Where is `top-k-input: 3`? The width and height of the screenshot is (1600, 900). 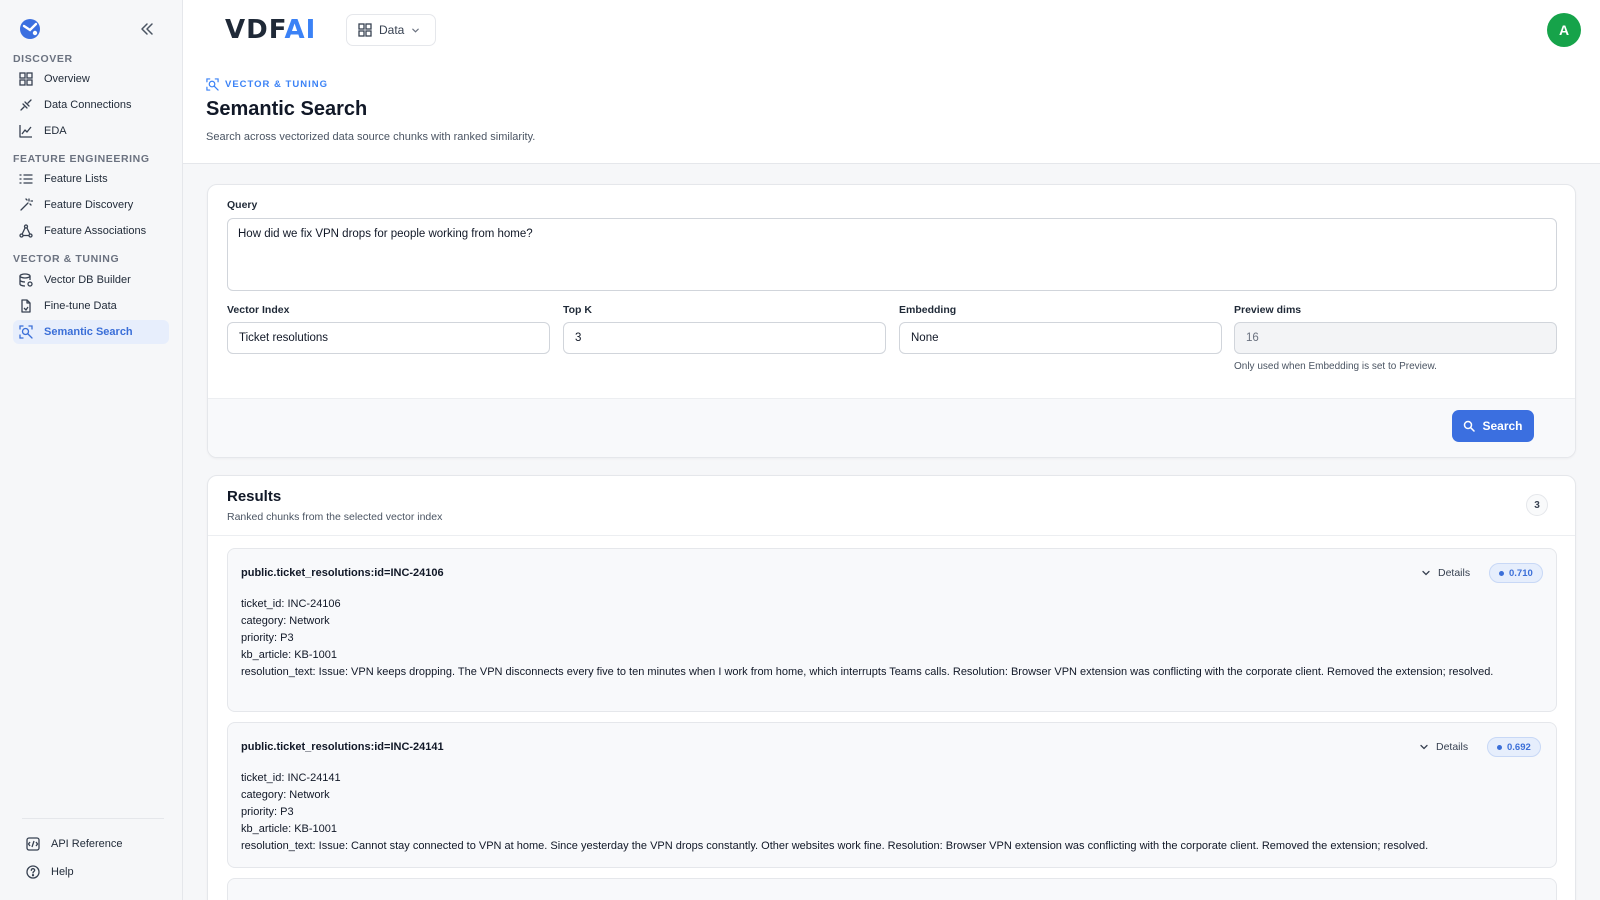
top-k-input: 3 is located at coordinates (724, 338).